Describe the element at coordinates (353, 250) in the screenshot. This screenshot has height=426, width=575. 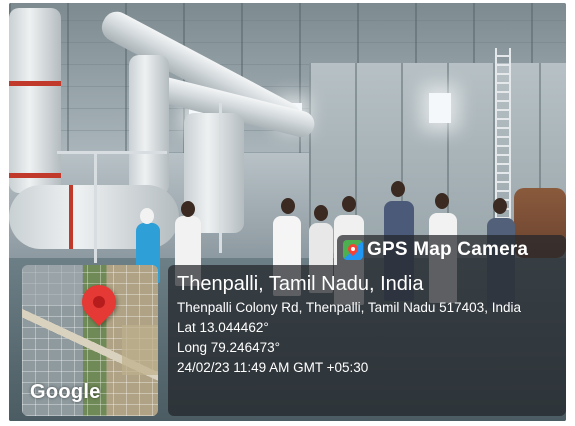
I see `gps-map-camera-app-icon` at that location.